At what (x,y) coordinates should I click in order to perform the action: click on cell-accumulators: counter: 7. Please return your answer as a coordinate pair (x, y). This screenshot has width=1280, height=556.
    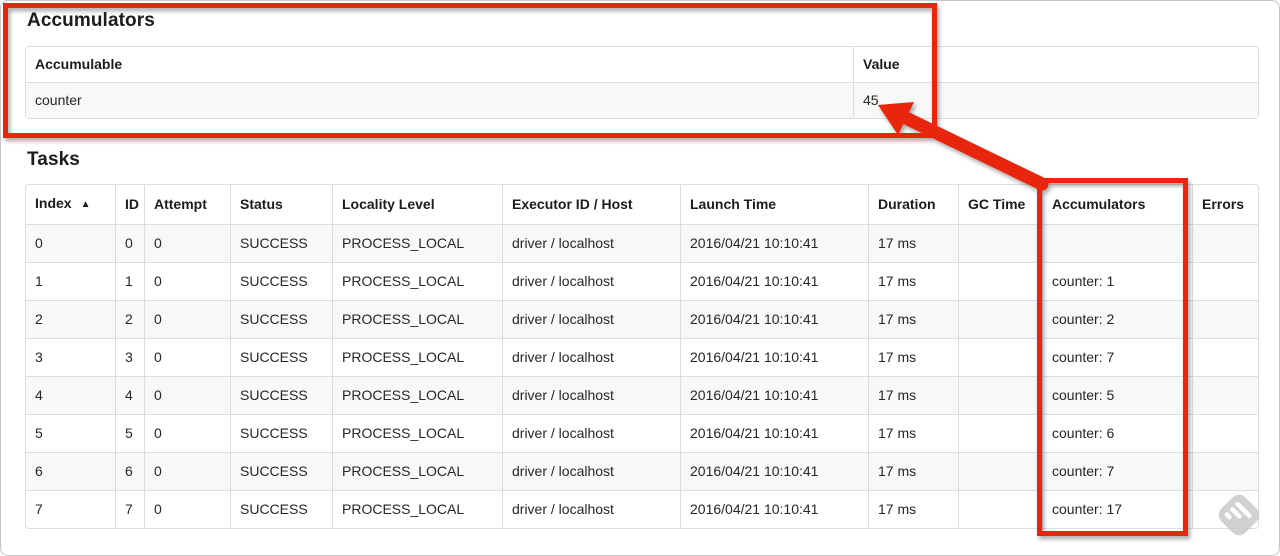
    Looking at the image, I should click on (1117, 357).